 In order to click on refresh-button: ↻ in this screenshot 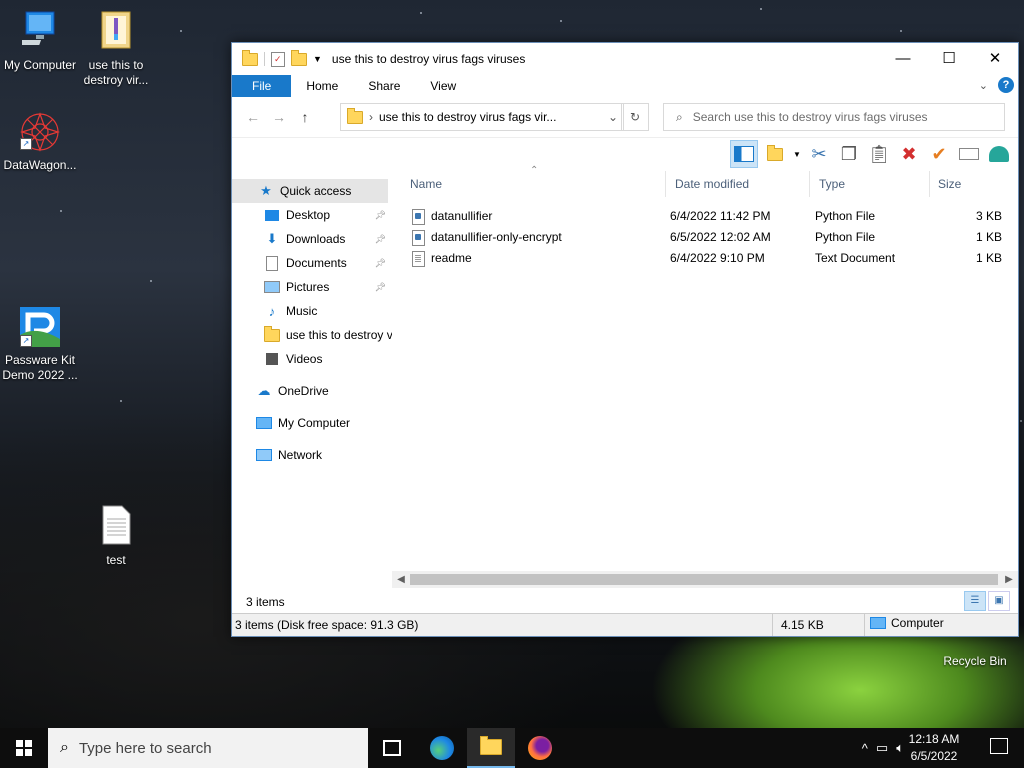, I will do `click(635, 117)`.